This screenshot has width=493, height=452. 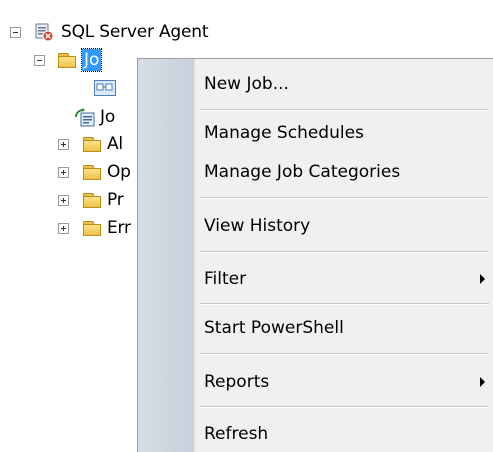 What do you see at coordinates (237, 382) in the screenshot?
I see `menu-item-label: Reports` at bounding box center [237, 382].